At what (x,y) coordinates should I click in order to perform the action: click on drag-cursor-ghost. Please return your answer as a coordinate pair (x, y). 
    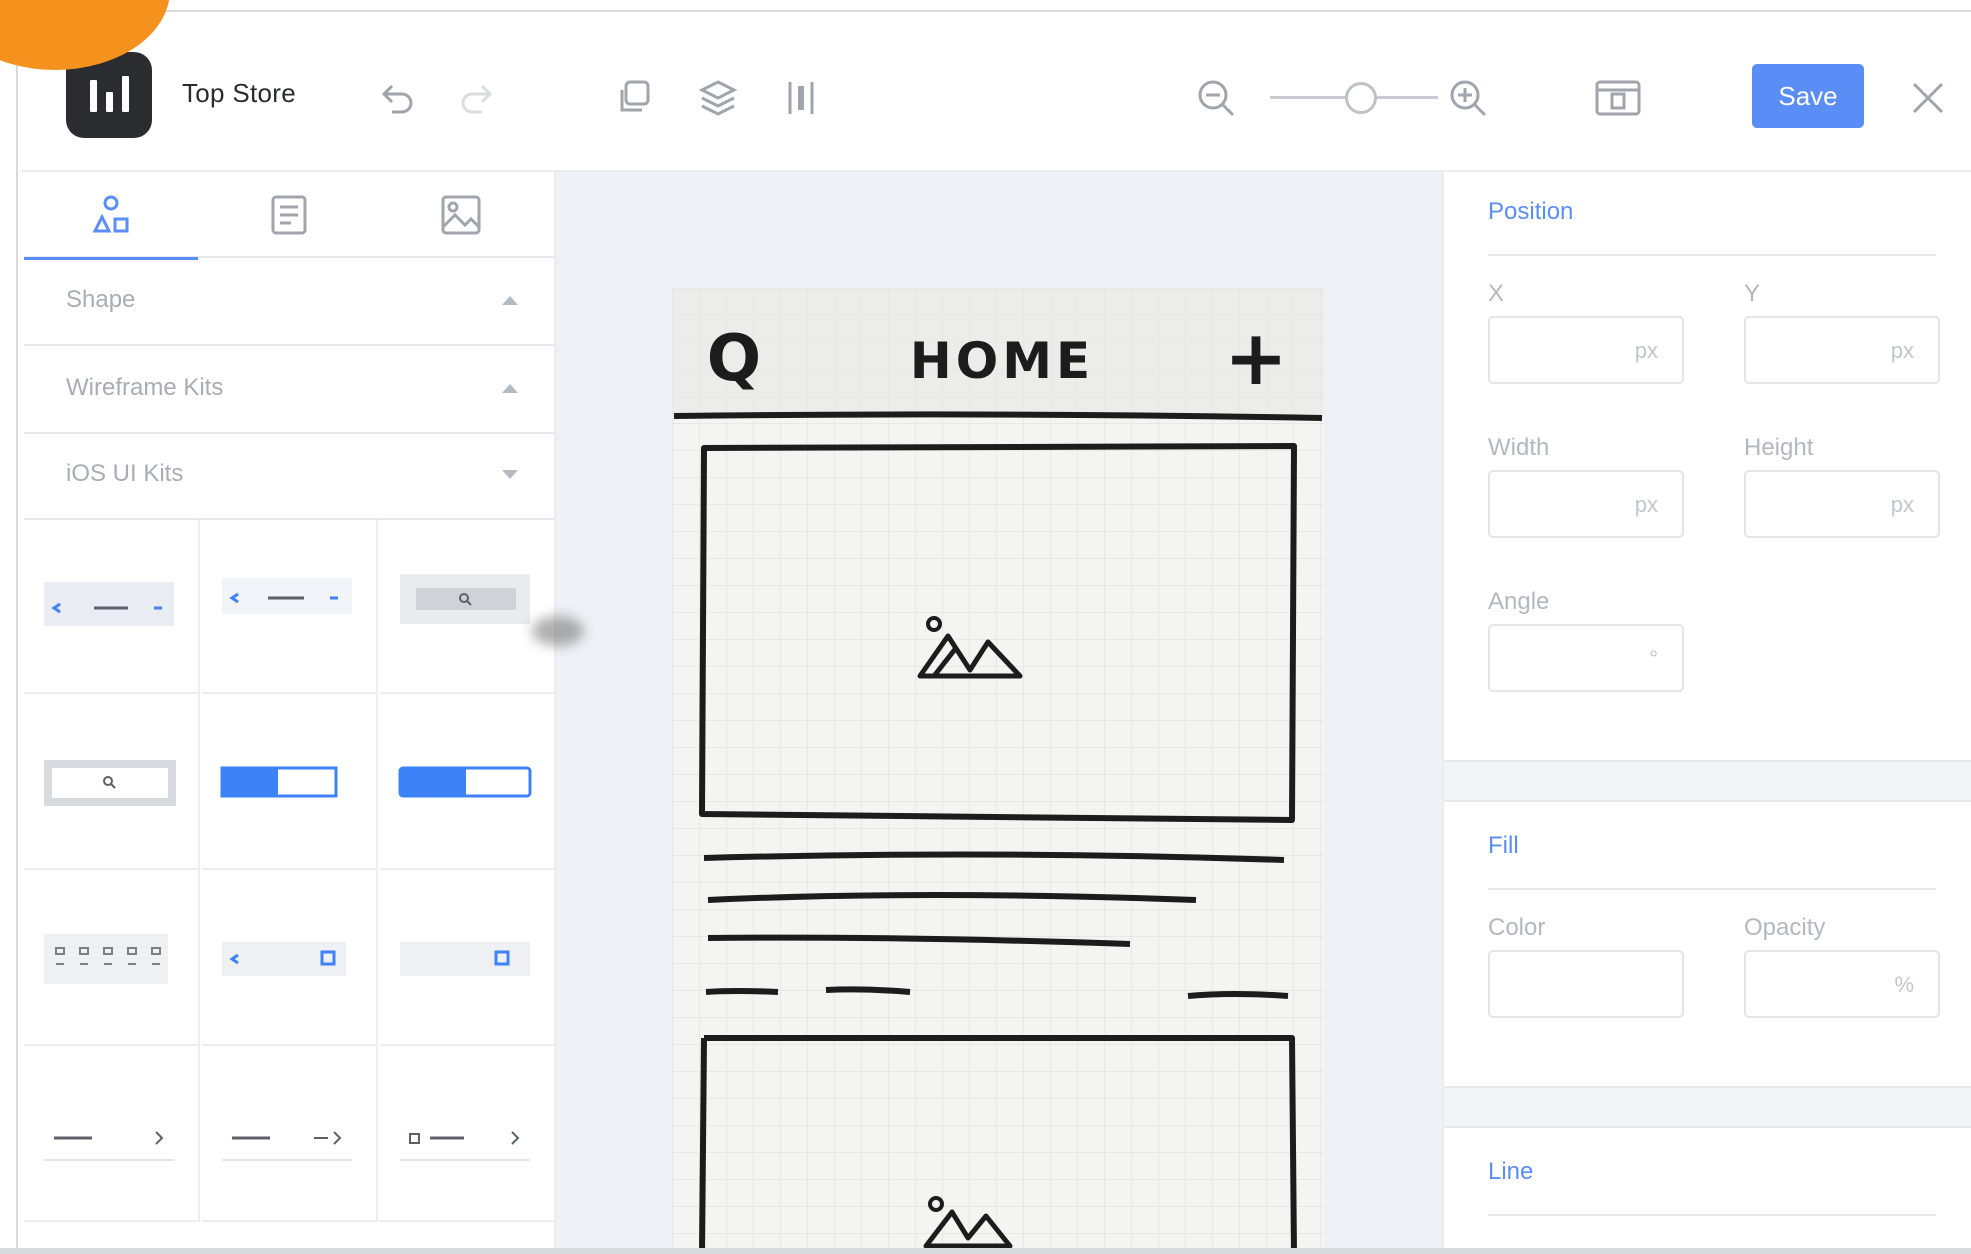
    Looking at the image, I should click on (558, 631).